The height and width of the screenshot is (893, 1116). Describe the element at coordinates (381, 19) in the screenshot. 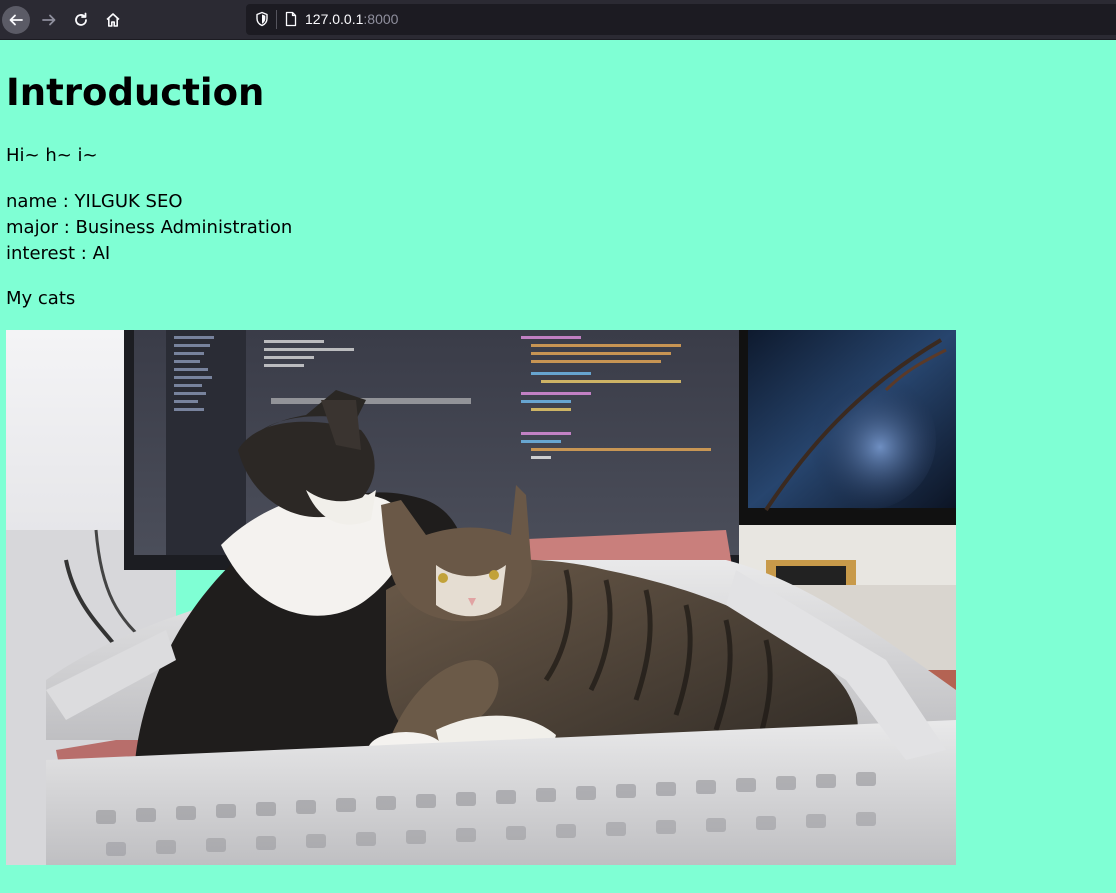

I see `url-port: :8000` at that location.